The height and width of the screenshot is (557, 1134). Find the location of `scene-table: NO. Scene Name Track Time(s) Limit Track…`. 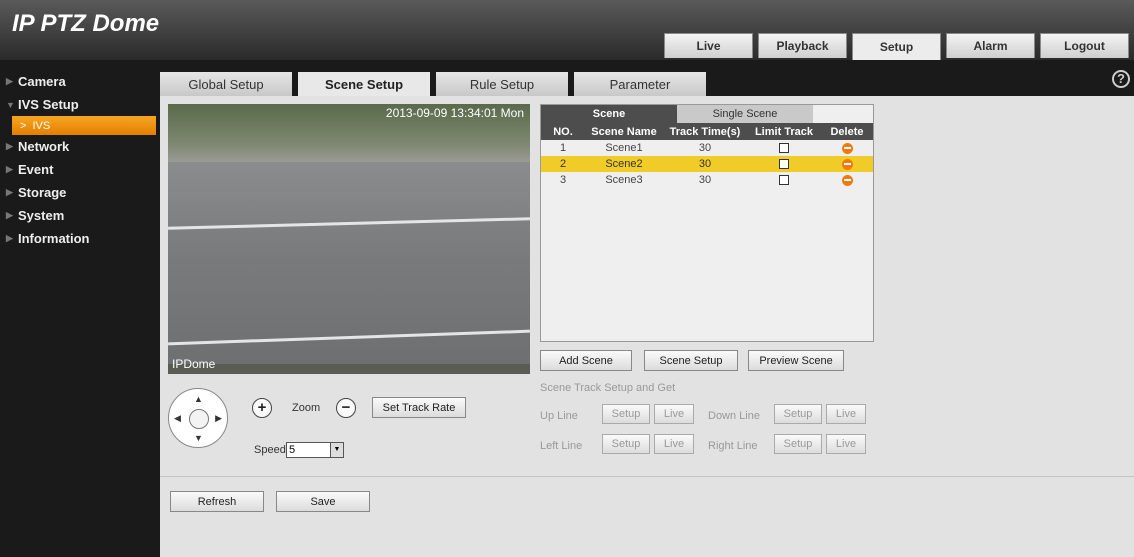

scene-table: NO. Scene Name Track Time(s) Limit Track… is located at coordinates (707, 155).